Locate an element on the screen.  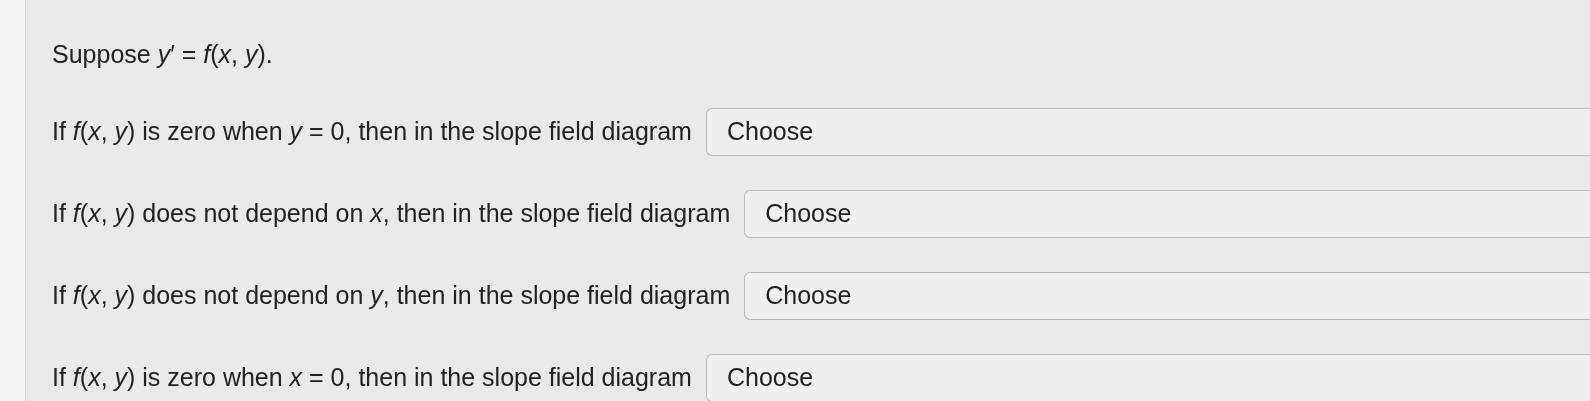
intro-text: Suppose y′ = f(x, y). is located at coordinates (163, 54).